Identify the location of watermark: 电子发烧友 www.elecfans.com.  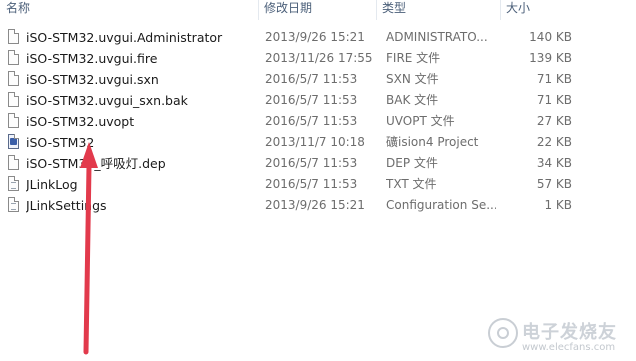
(558, 337).